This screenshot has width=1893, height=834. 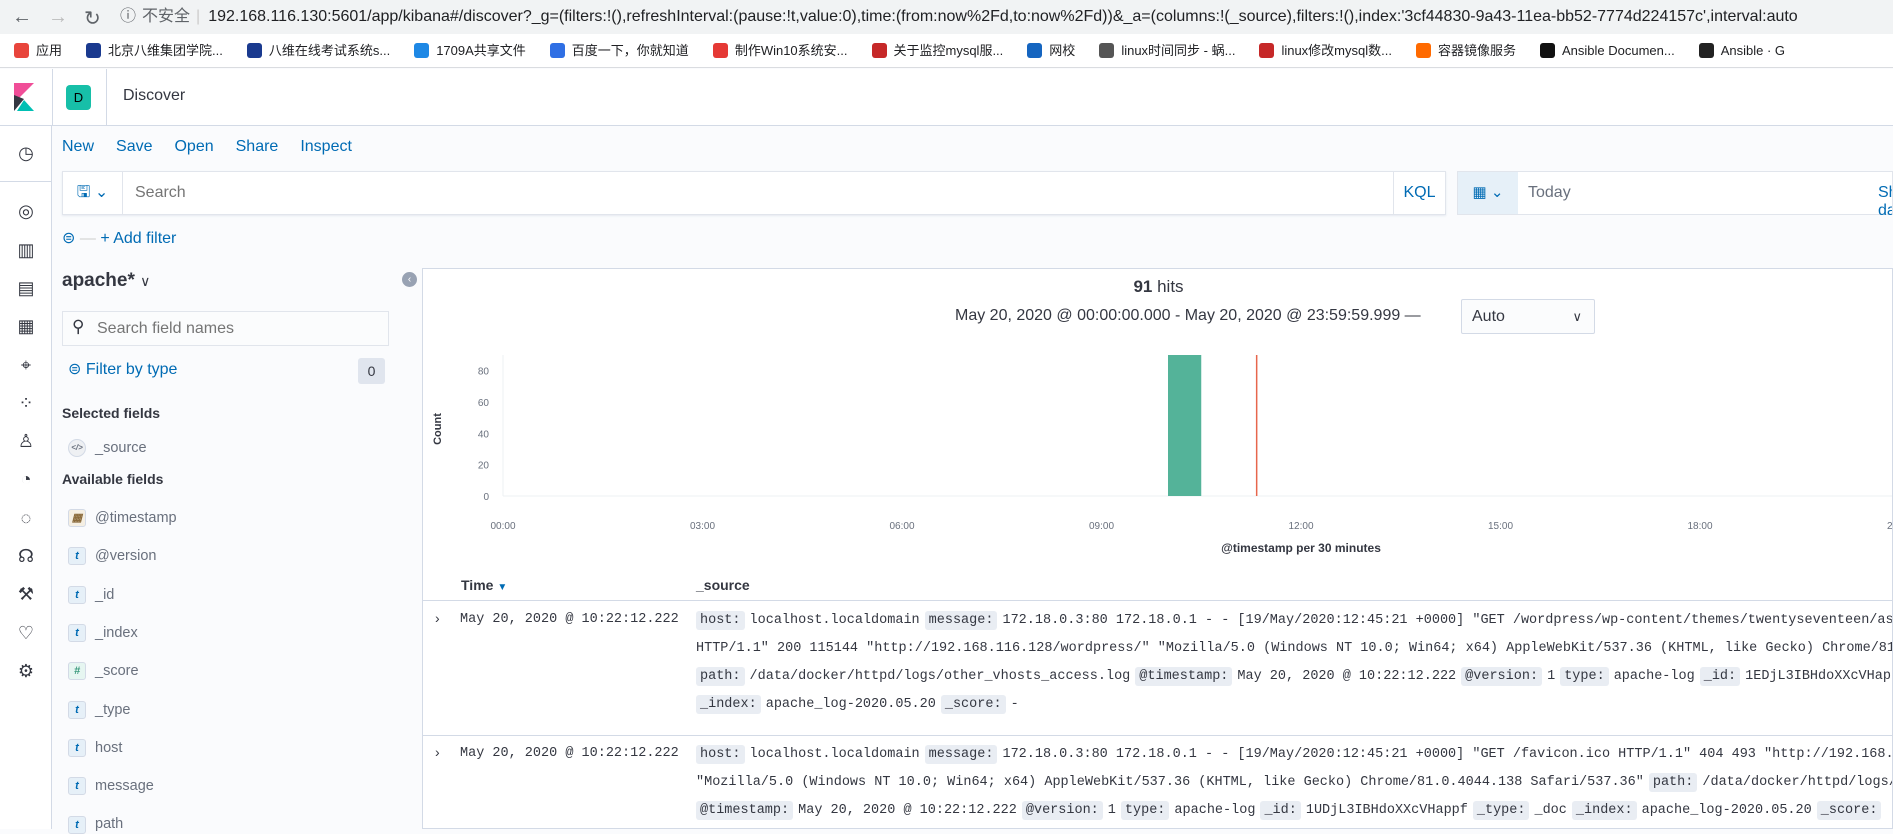 I want to click on date-value: Today, so click(x=1549, y=193).